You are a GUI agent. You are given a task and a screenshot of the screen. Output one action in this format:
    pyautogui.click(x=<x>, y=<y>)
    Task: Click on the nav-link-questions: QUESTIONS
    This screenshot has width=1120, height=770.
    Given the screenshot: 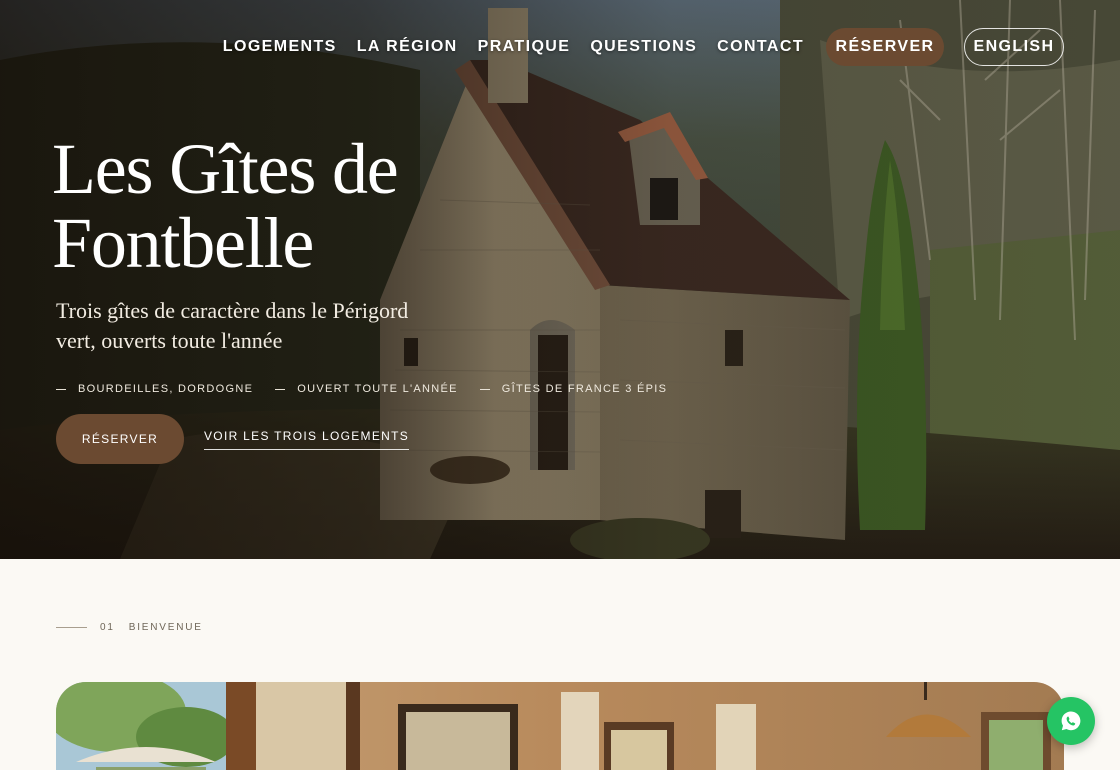 What is the action you would take?
    pyautogui.click(x=643, y=47)
    